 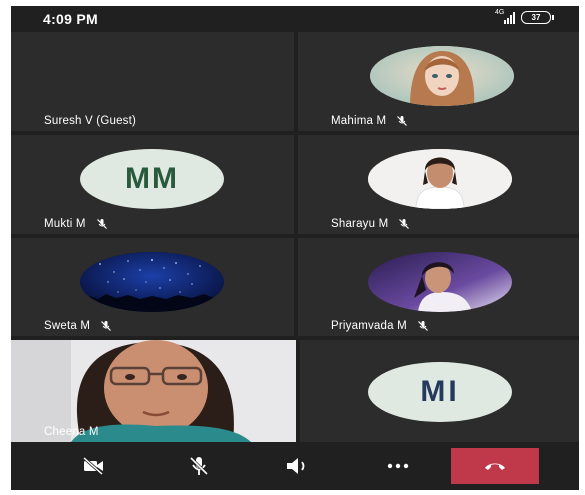 I want to click on mic-toggle-button, so click(x=199, y=466).